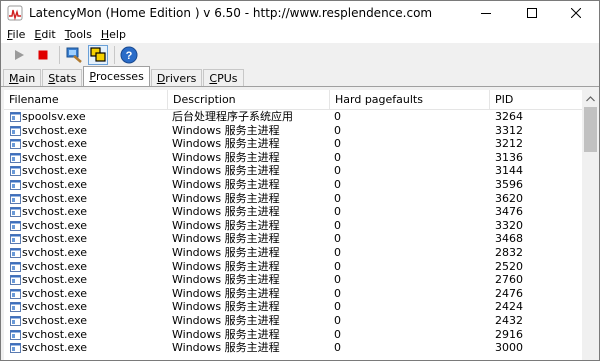 The height and width of the screenshot is (361, 600). What do you see at coordinates (293, 171) in the screenshot?
I see `table-row: svchost.exe Windows 服务主进程 0 3144` at bounding box center [293, 171].